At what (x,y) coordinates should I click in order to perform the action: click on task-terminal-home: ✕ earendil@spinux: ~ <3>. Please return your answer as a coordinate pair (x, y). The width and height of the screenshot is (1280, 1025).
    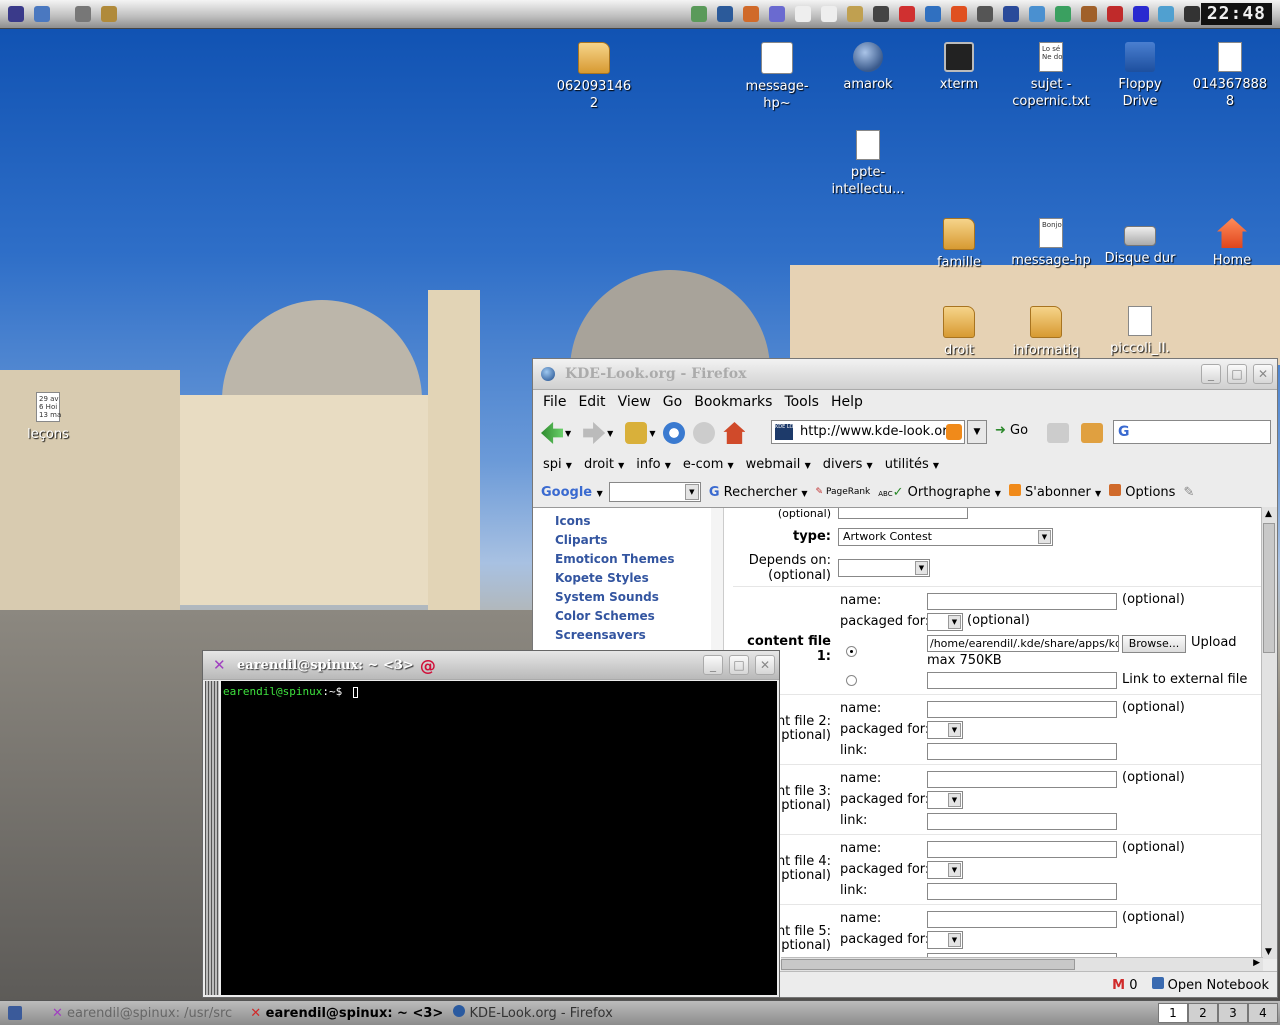
    Looking at the image, I should click on (346, 1013).